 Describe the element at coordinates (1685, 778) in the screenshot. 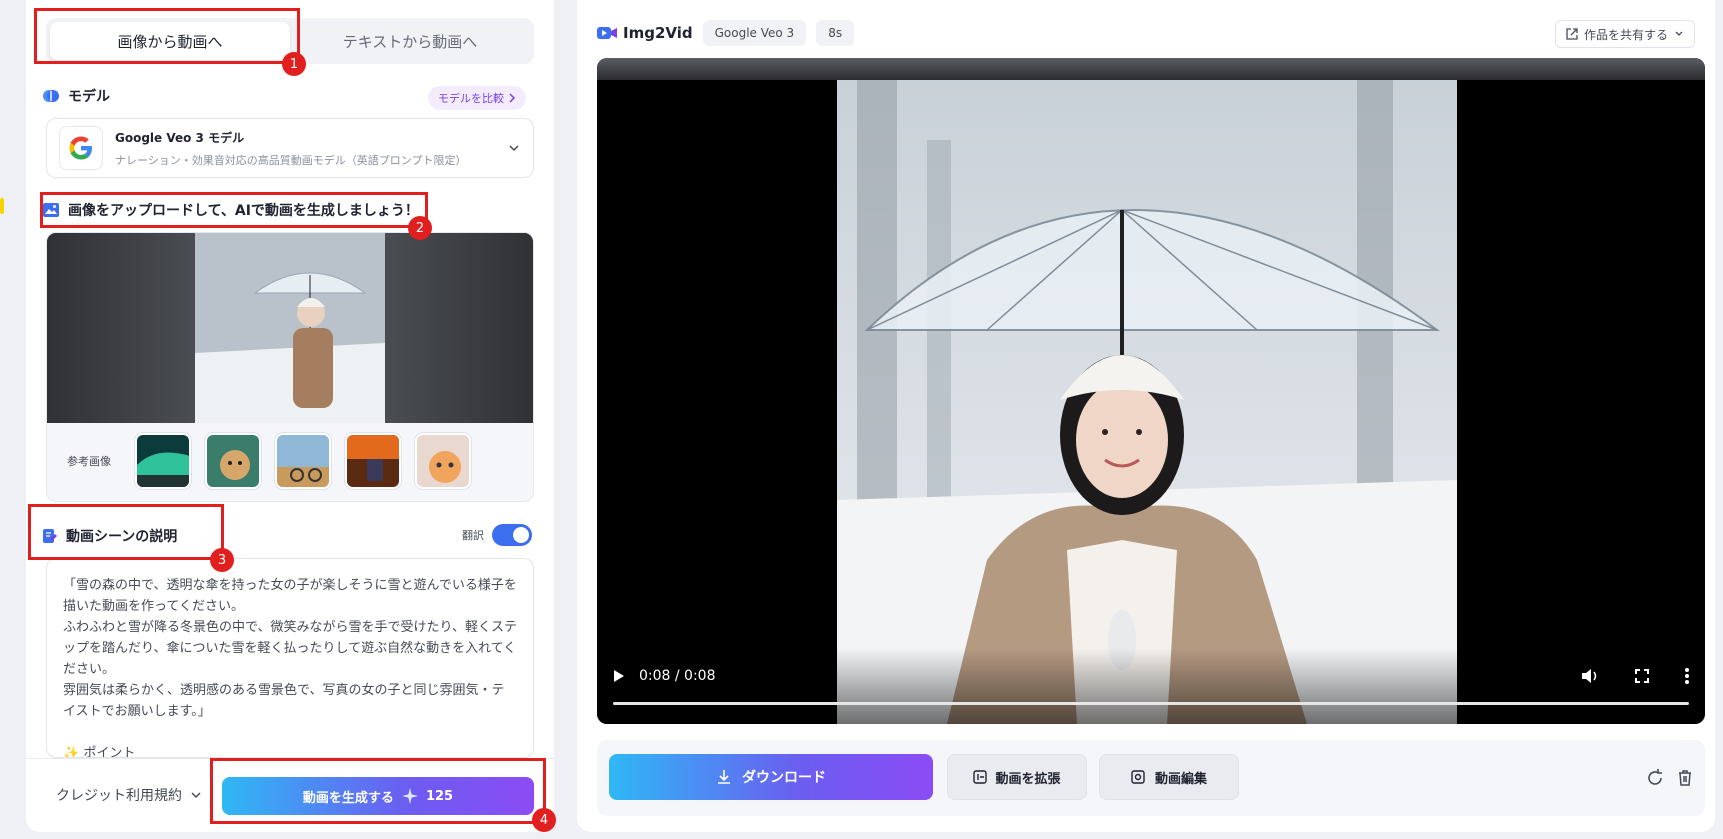

I see `delete-icon` at that location.